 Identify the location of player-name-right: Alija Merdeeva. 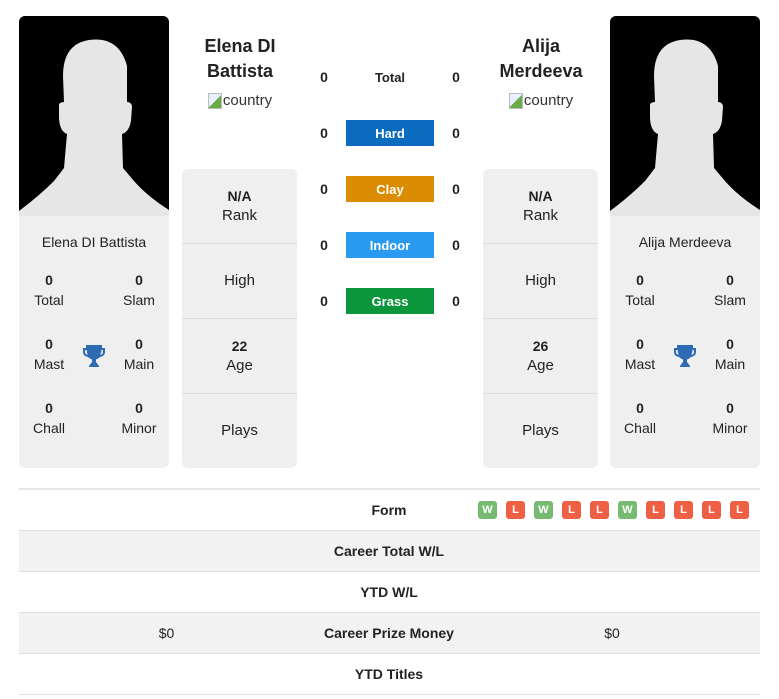
(685, 244).